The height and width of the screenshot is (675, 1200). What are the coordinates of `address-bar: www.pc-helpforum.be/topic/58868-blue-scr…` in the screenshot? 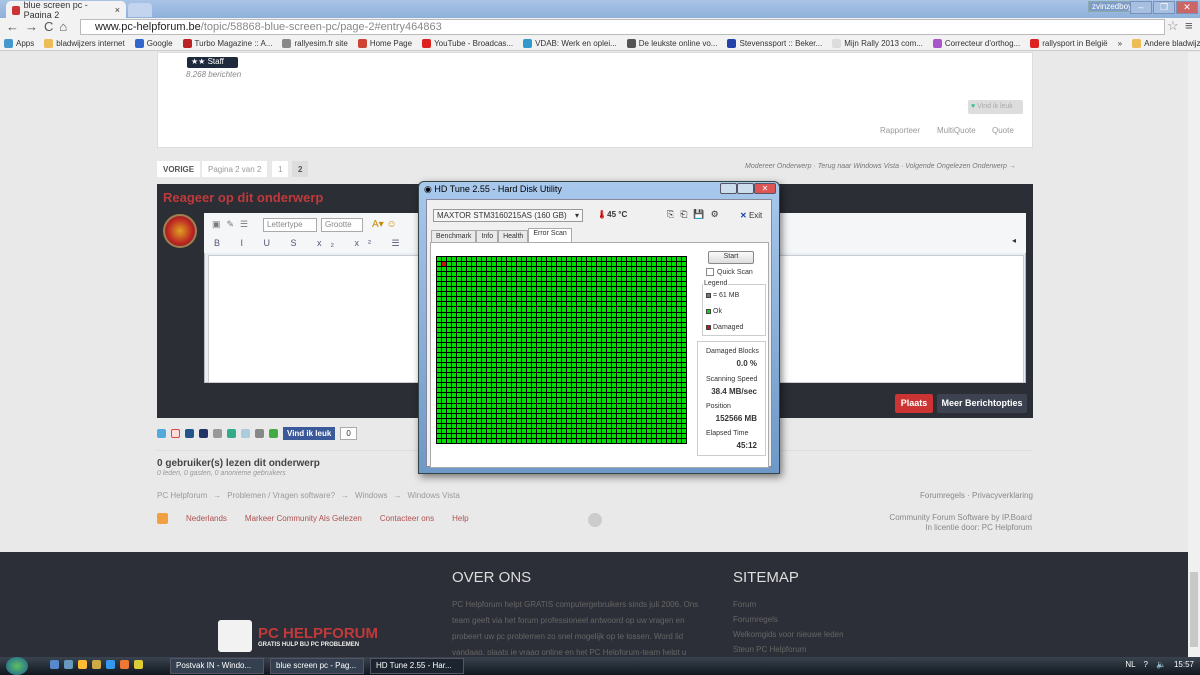 It's located at (622, 27).